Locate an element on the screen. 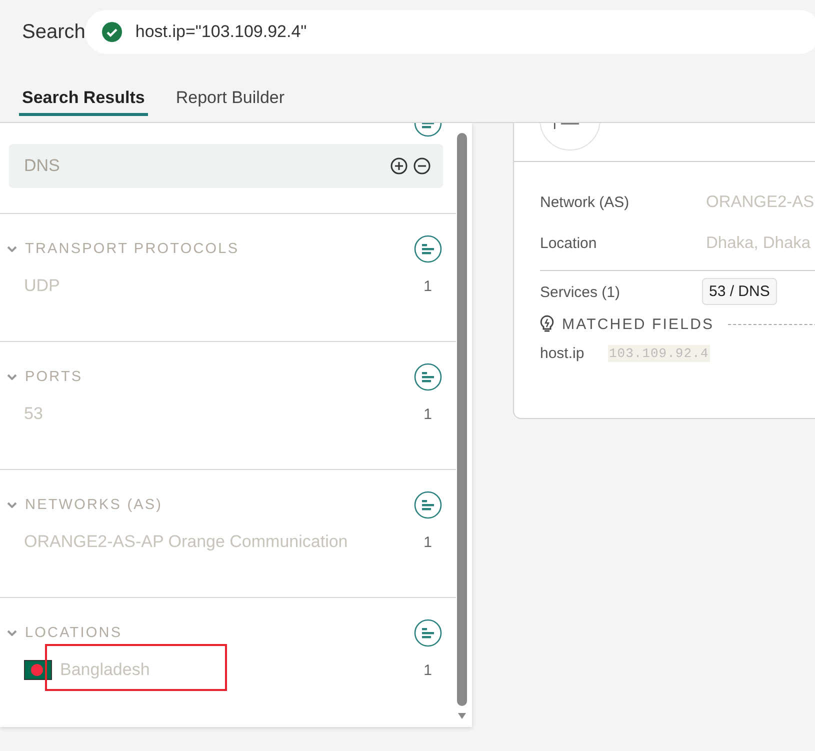  search-query: host.ip="103.109.92.4" is located at coordinates (221, 32).